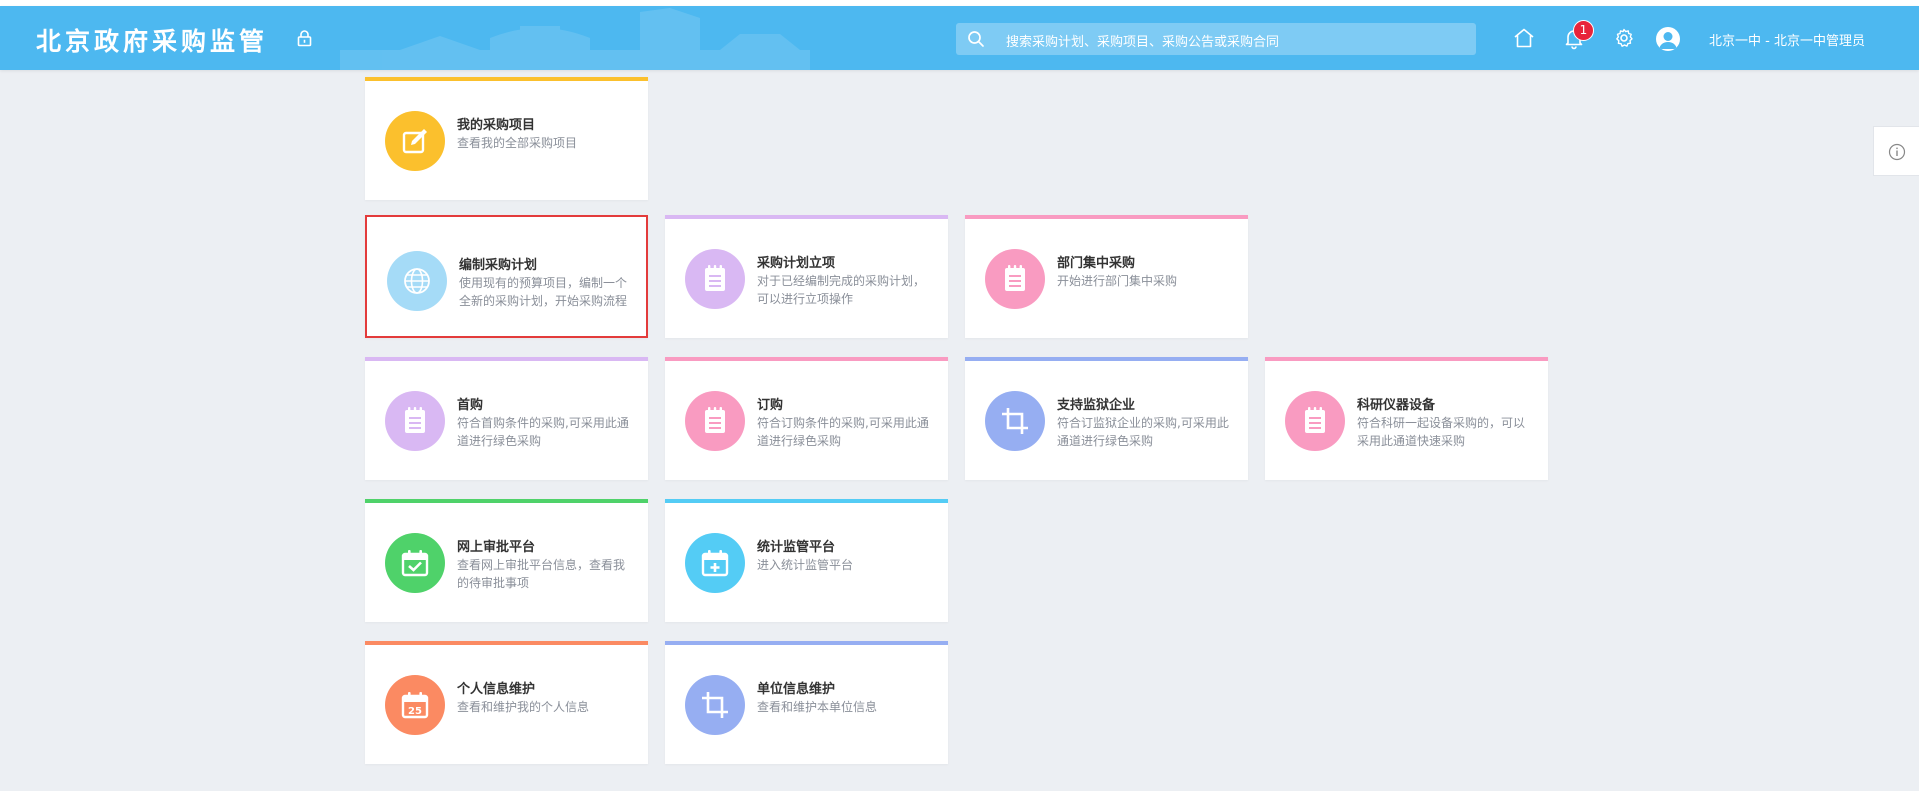 This screenshot has width=1919, height=791. I want to click on globe-icon, so click(417, 281).